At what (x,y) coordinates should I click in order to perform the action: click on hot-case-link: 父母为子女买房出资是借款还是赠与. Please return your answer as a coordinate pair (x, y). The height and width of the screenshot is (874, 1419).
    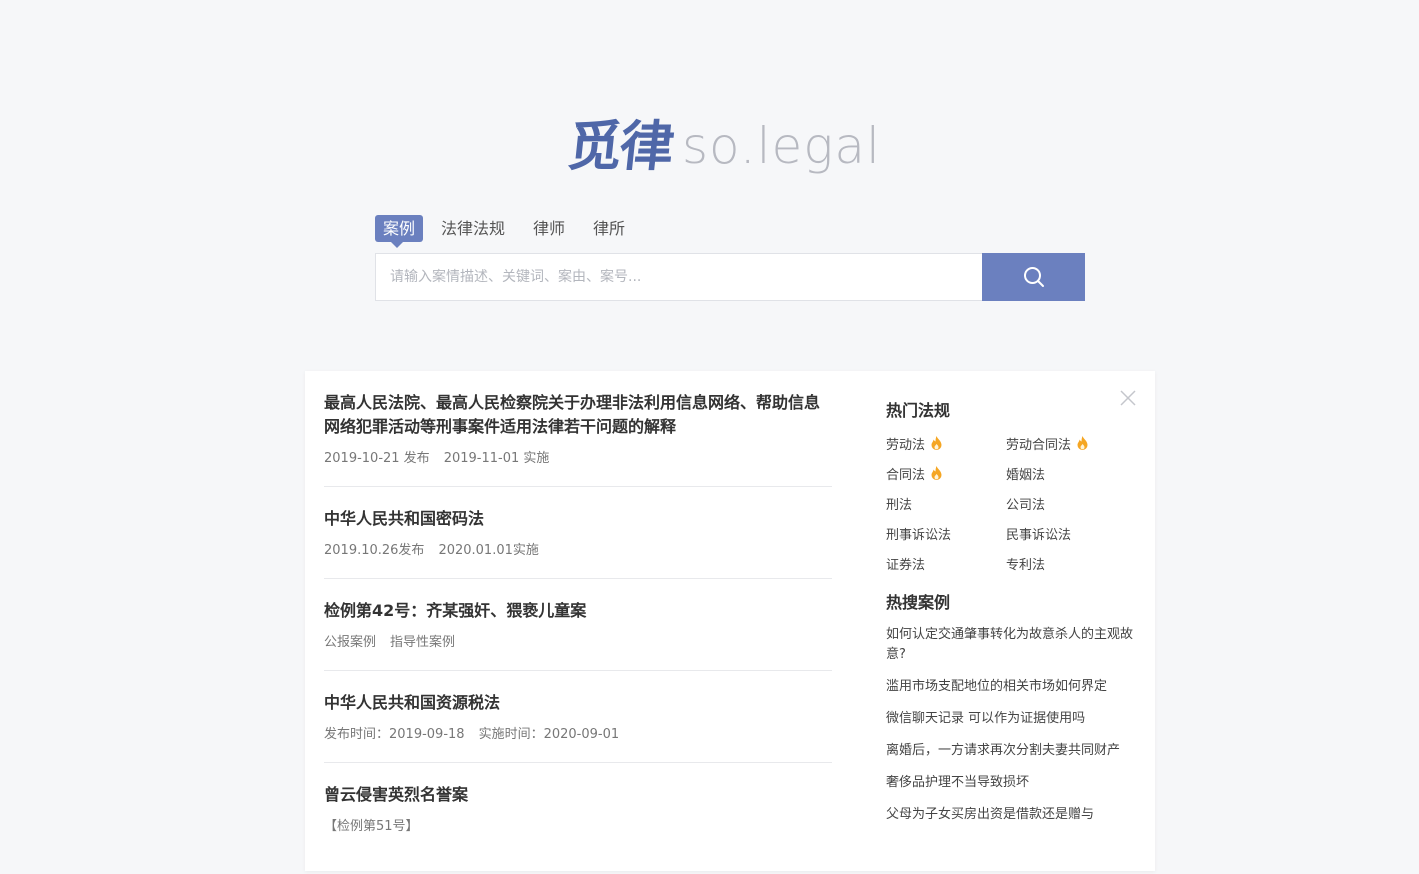
    Looking at the image, I should click on (1011, 815).